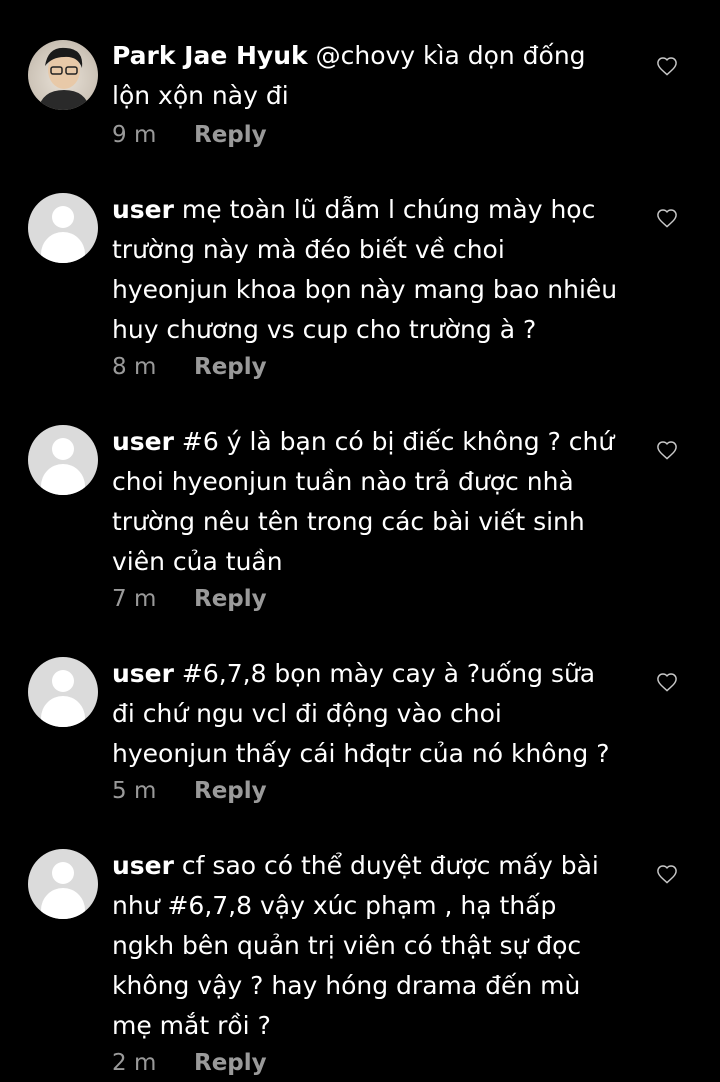 The width and height of the screenshot is (720, 1082). Describe the element at coordinates (134, 1063) in the screenshot. I see `comment-timestamp: 2 m` at that location.